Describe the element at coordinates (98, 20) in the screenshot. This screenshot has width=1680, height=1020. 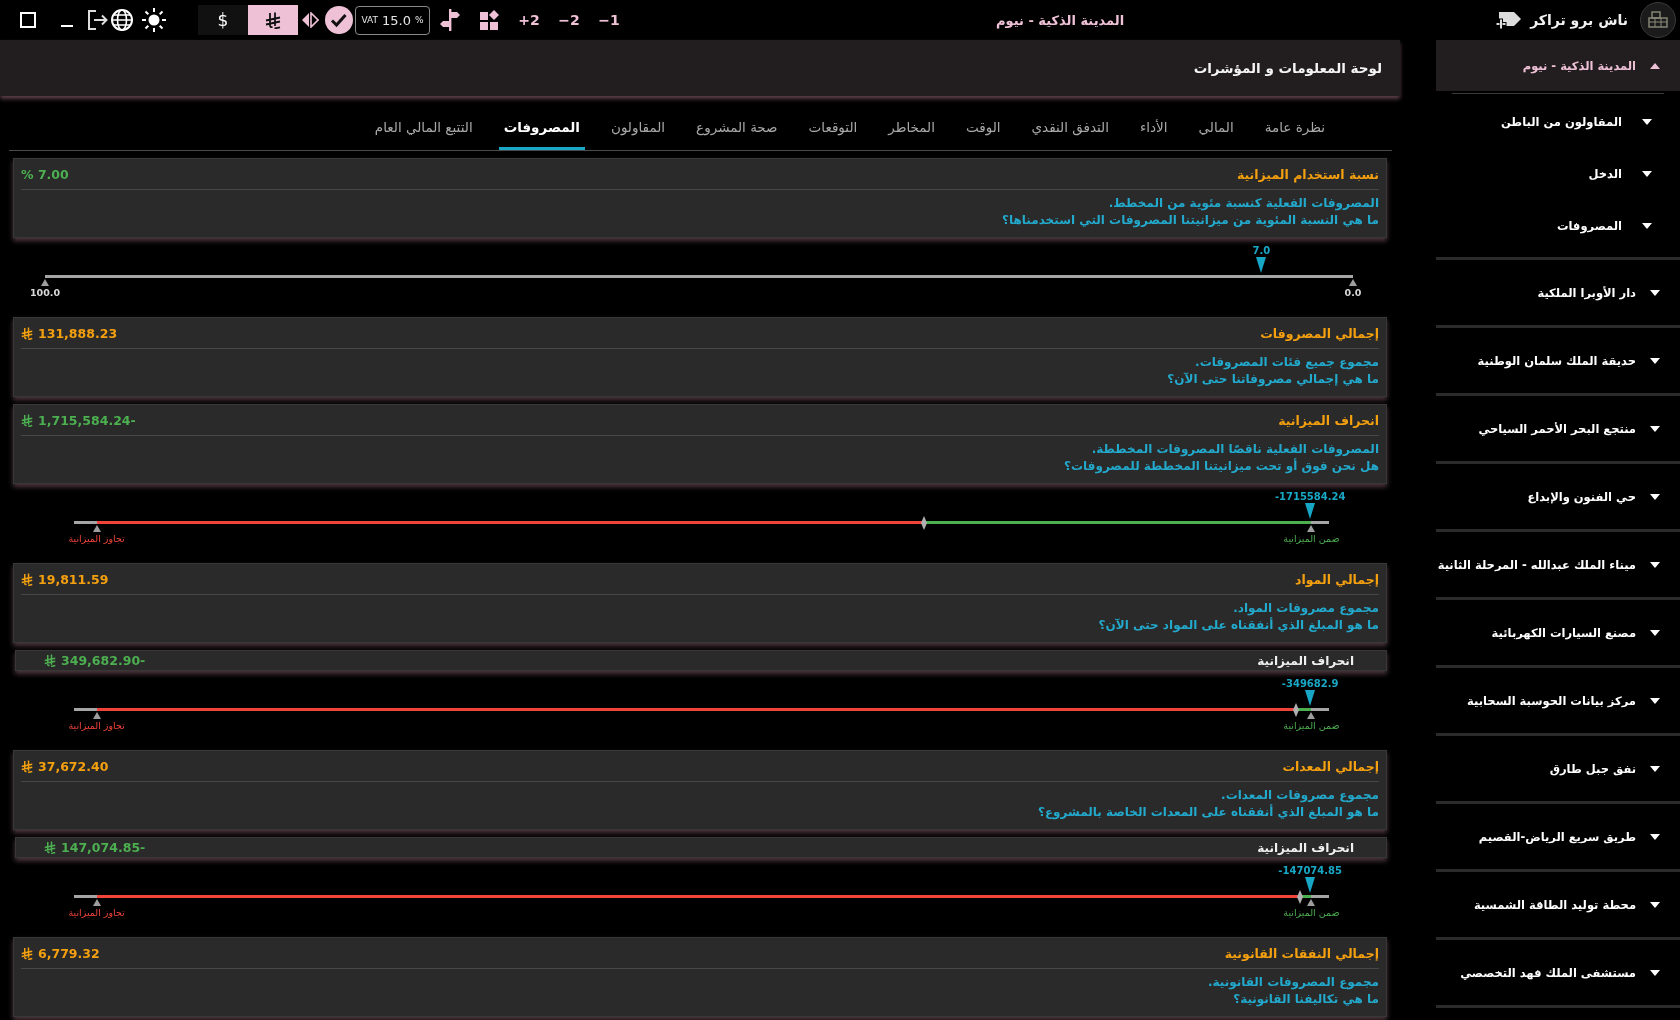
I see `logout-icon` at that location.